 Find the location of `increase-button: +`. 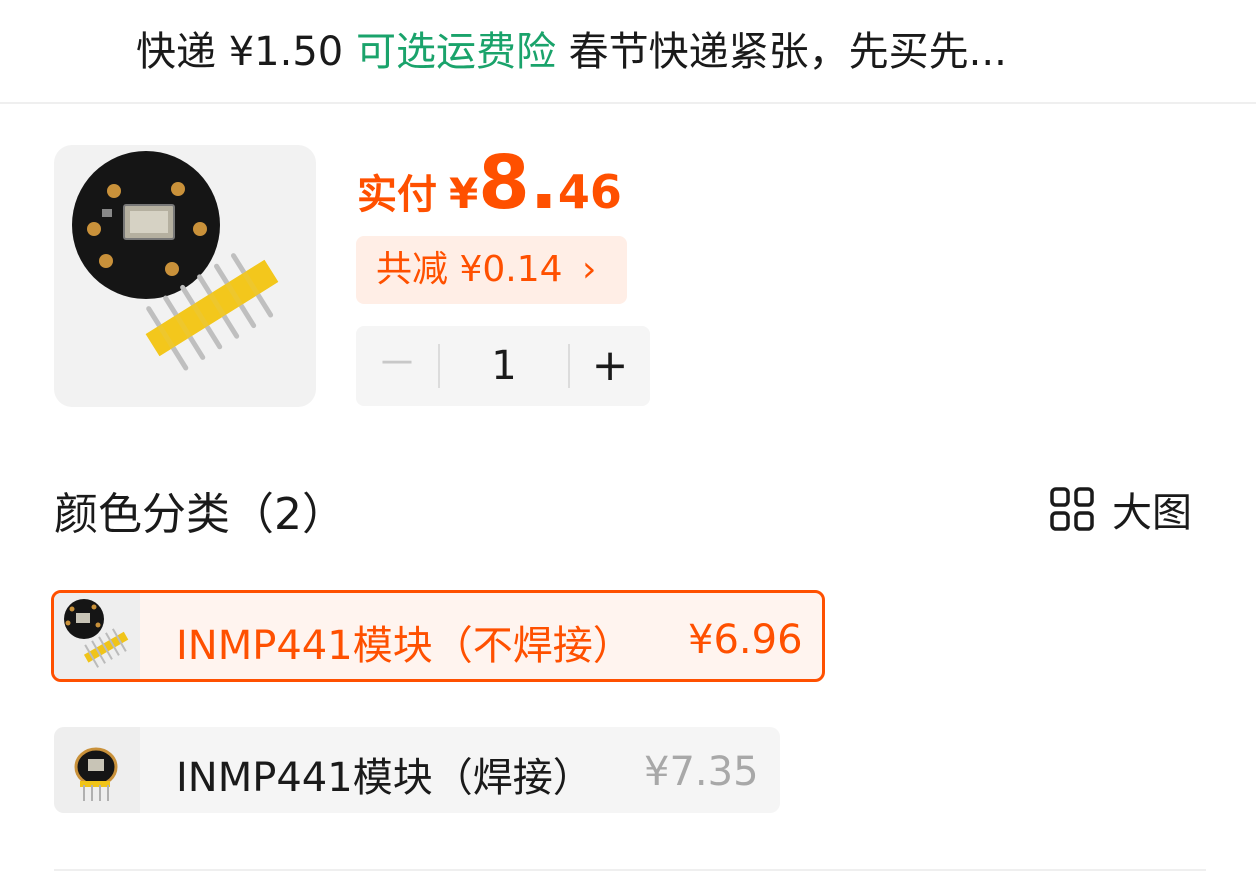

increase-button: + is located at coordinates (610, 366).